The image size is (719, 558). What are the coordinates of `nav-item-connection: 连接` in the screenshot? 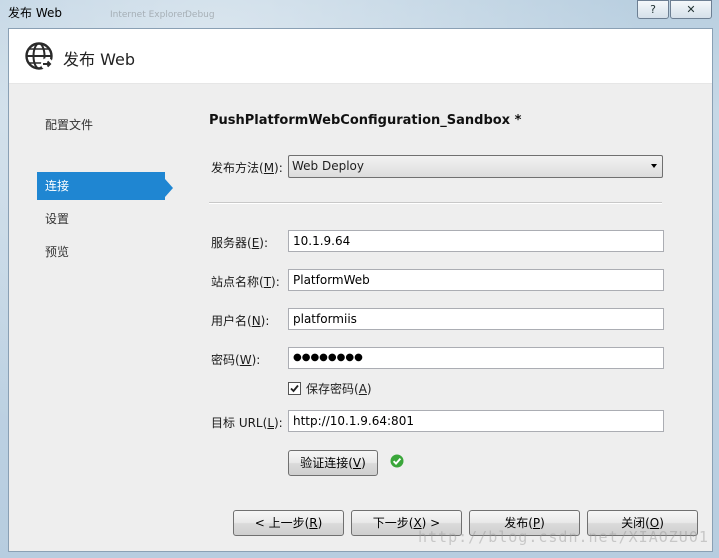 It's located at (101, 186).